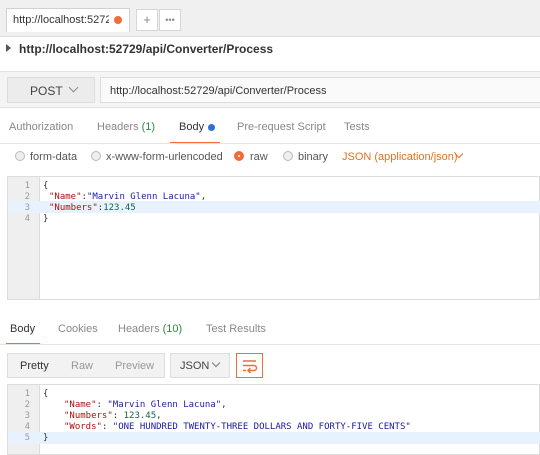 The width and height of the screenshot is (540, 455). What do you see at coordinates (34, 366) in the screenshot?
I see `pretty-button: Pretty` at bounding box center [34, 366].